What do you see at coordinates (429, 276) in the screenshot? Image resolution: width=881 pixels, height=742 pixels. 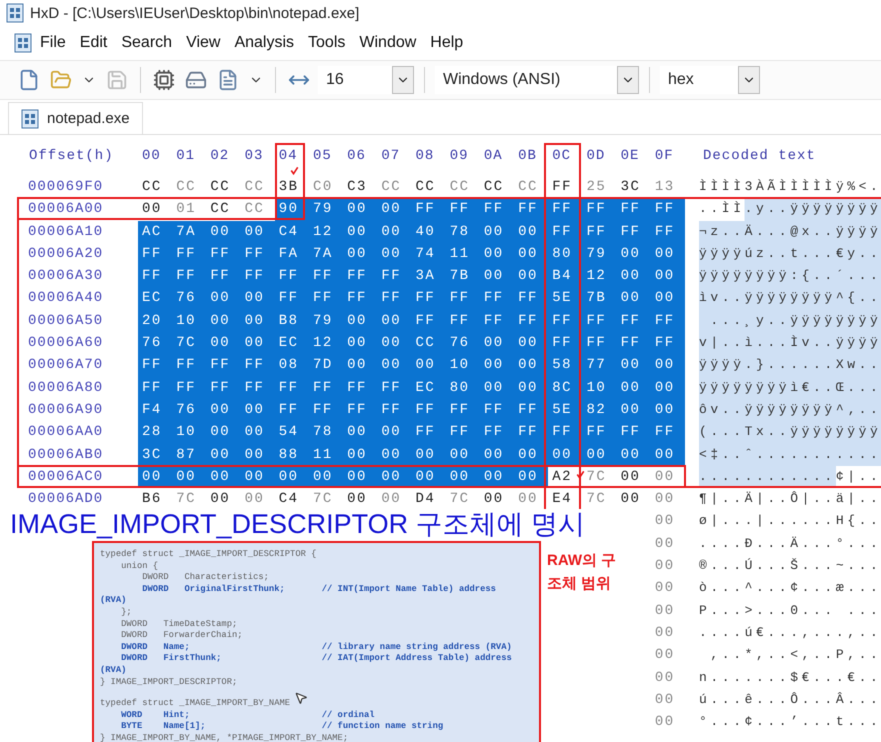 I see `hex-byte: 3A` at bounding box center [429, 276].